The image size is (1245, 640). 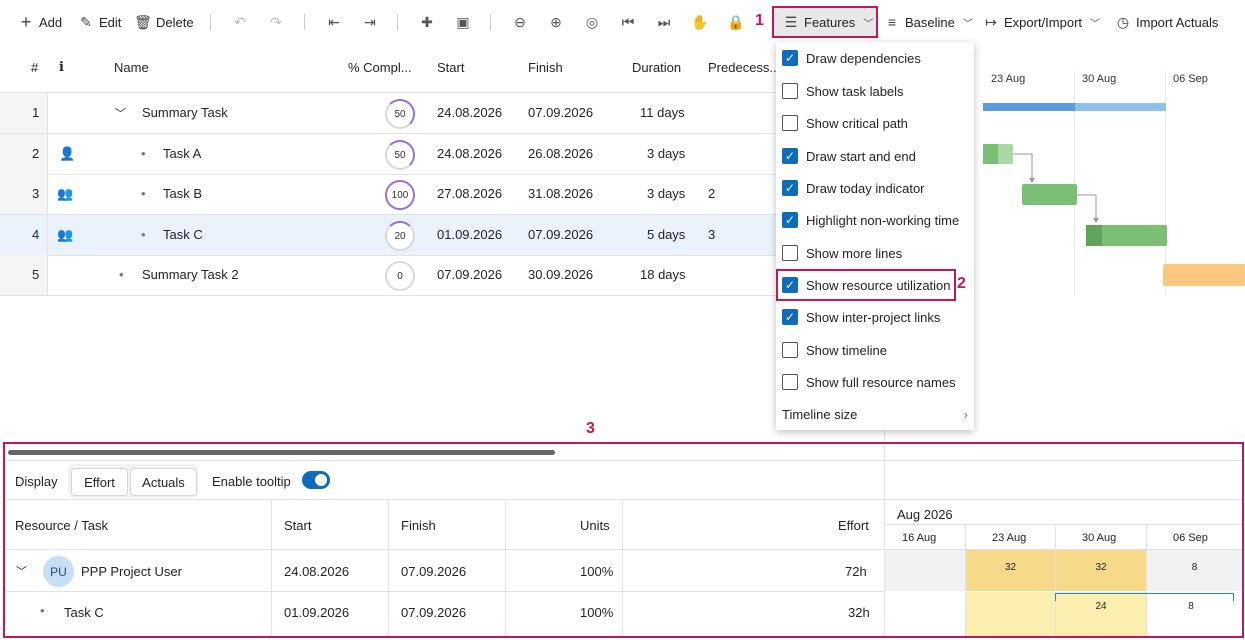 What do you see at coordinates (99, 482) in the screenshot?
I see `effort-button: Effort` at bounding box center [99, 482].